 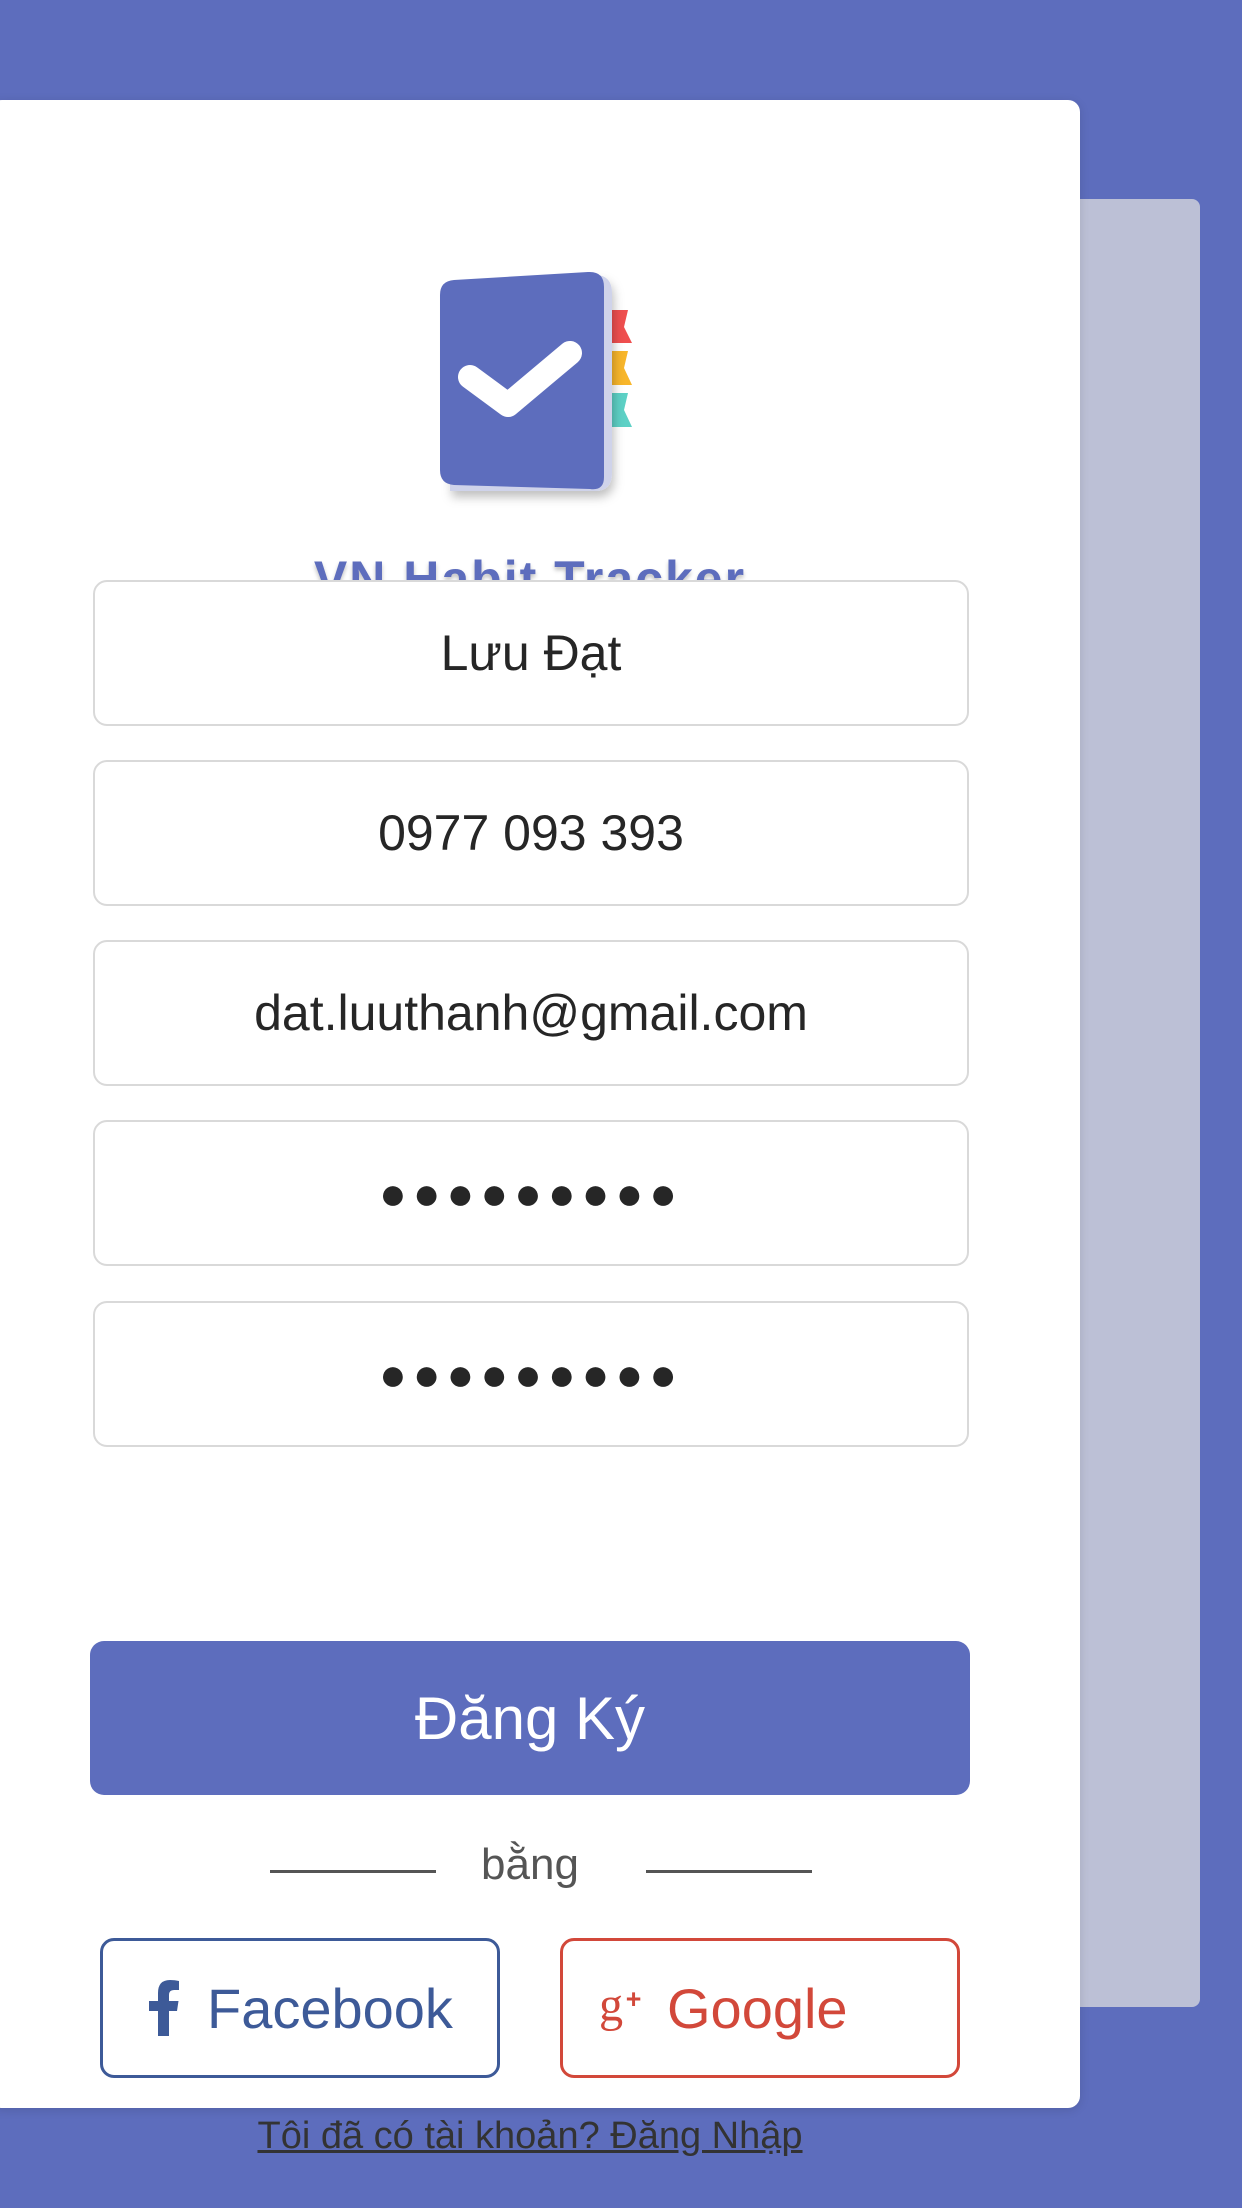 I want to click on divider-line-right, so click(x=729, y=1871).